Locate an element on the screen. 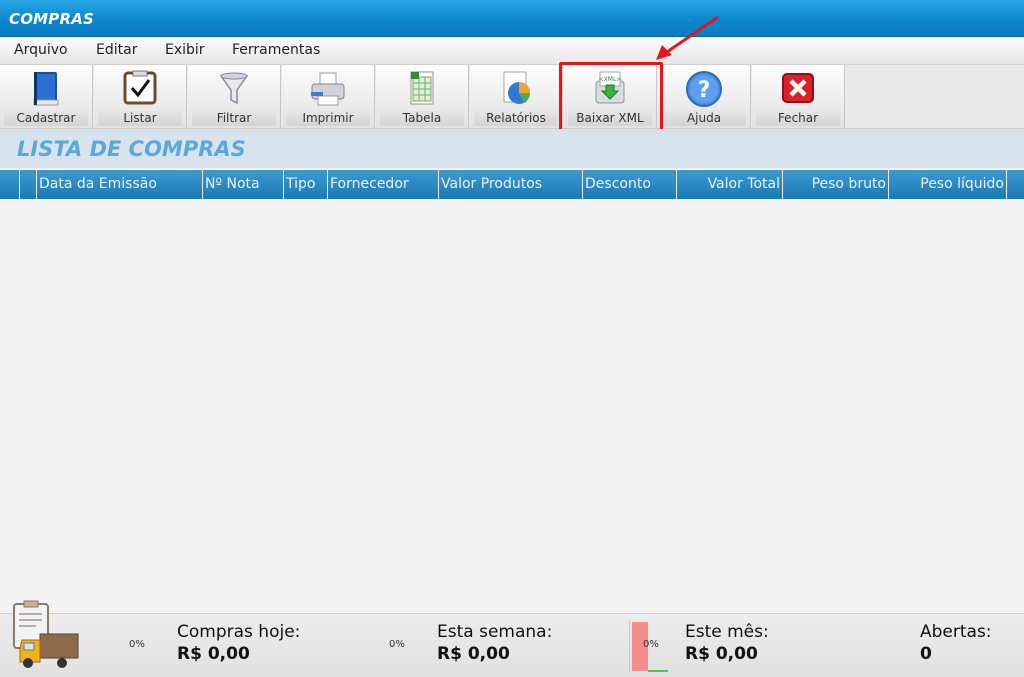 This screenshot has width=1024, height=677. toolbar-label: Filtrar is located at coordinates (234, 118).